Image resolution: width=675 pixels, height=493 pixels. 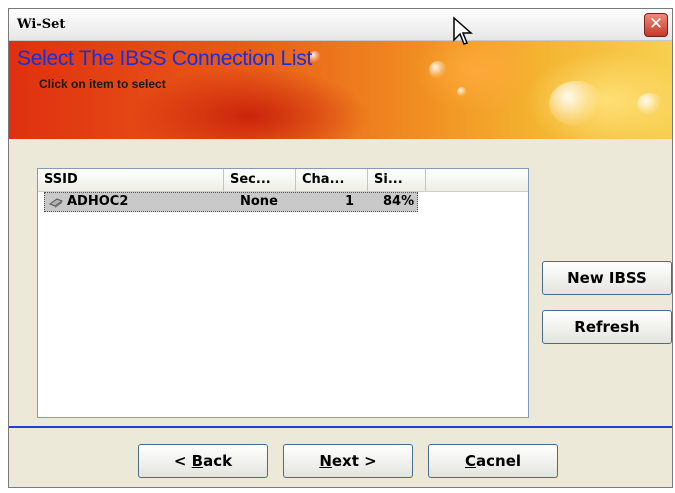 I want to click on banner-title: Select The IBSS Connection List, so click(x=164, y=58).